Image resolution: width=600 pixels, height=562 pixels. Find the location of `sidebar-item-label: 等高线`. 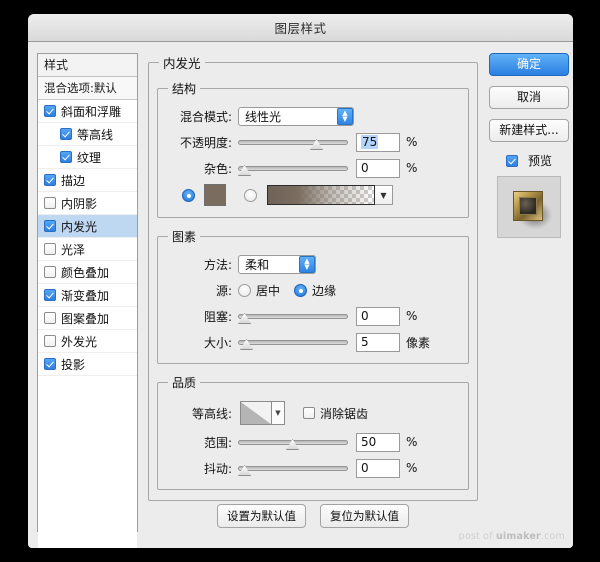

sidebar-item-label: 等高线 is located at coordinates (95, 134).